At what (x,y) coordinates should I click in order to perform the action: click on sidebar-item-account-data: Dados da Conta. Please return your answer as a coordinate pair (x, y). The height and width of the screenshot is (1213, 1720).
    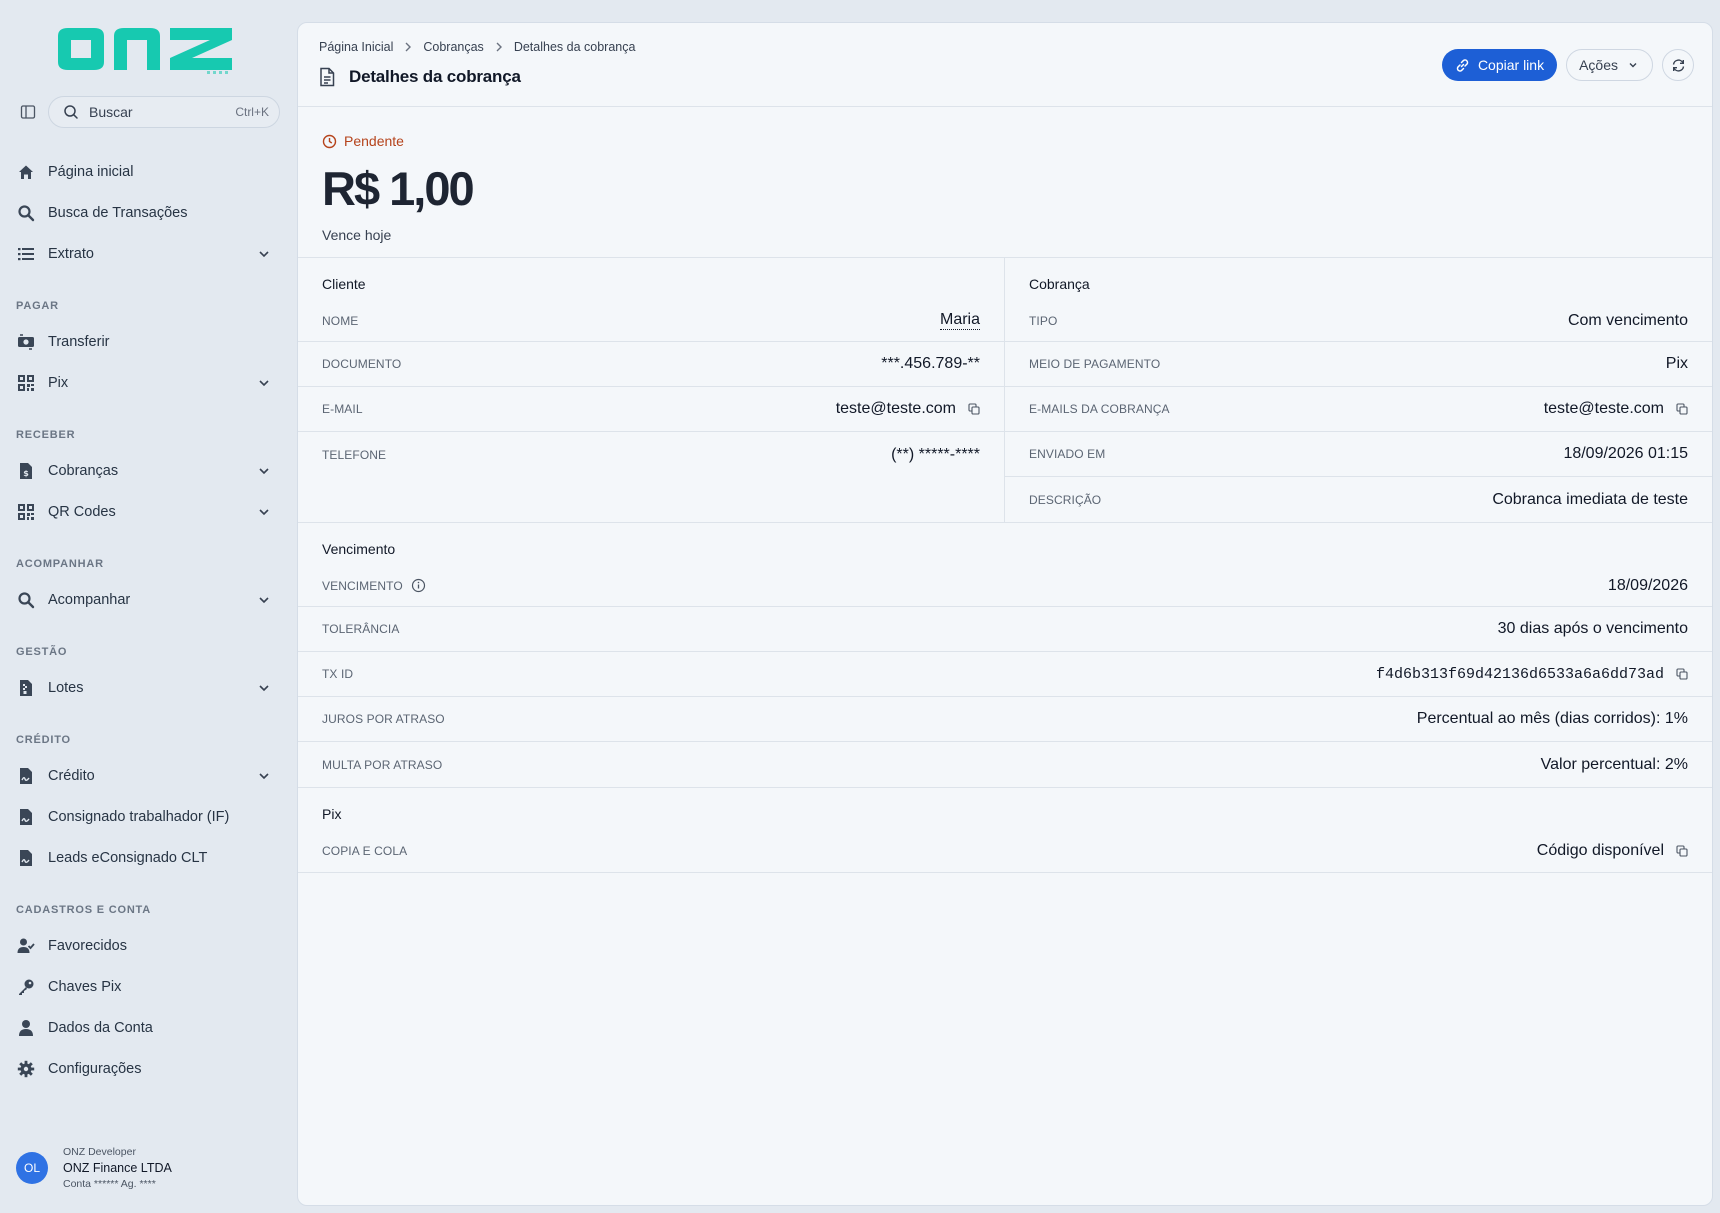
    Looking at the image, I should click on (148, 1028).